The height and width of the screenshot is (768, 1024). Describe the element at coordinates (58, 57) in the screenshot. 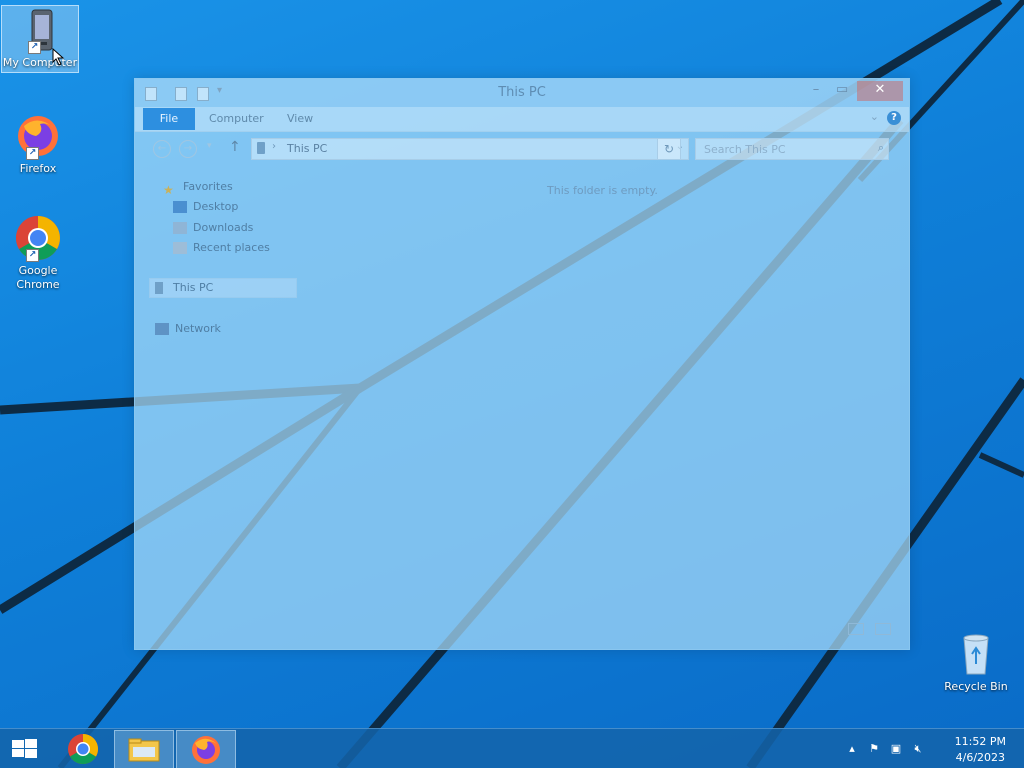

I see `mouse-cursor-icon` at that location.